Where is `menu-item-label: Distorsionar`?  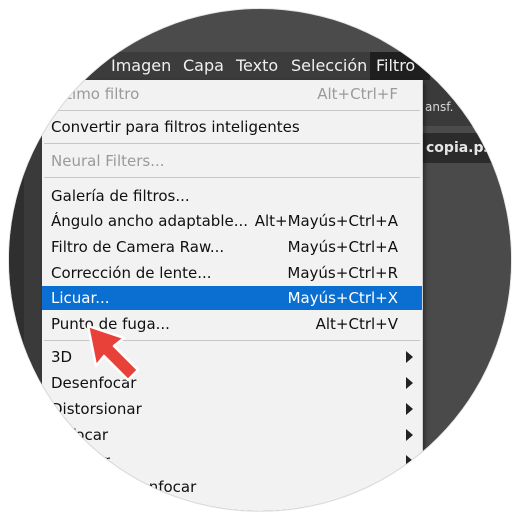 menu-item-label: Distorsionar is located at coordinates (96, 409).